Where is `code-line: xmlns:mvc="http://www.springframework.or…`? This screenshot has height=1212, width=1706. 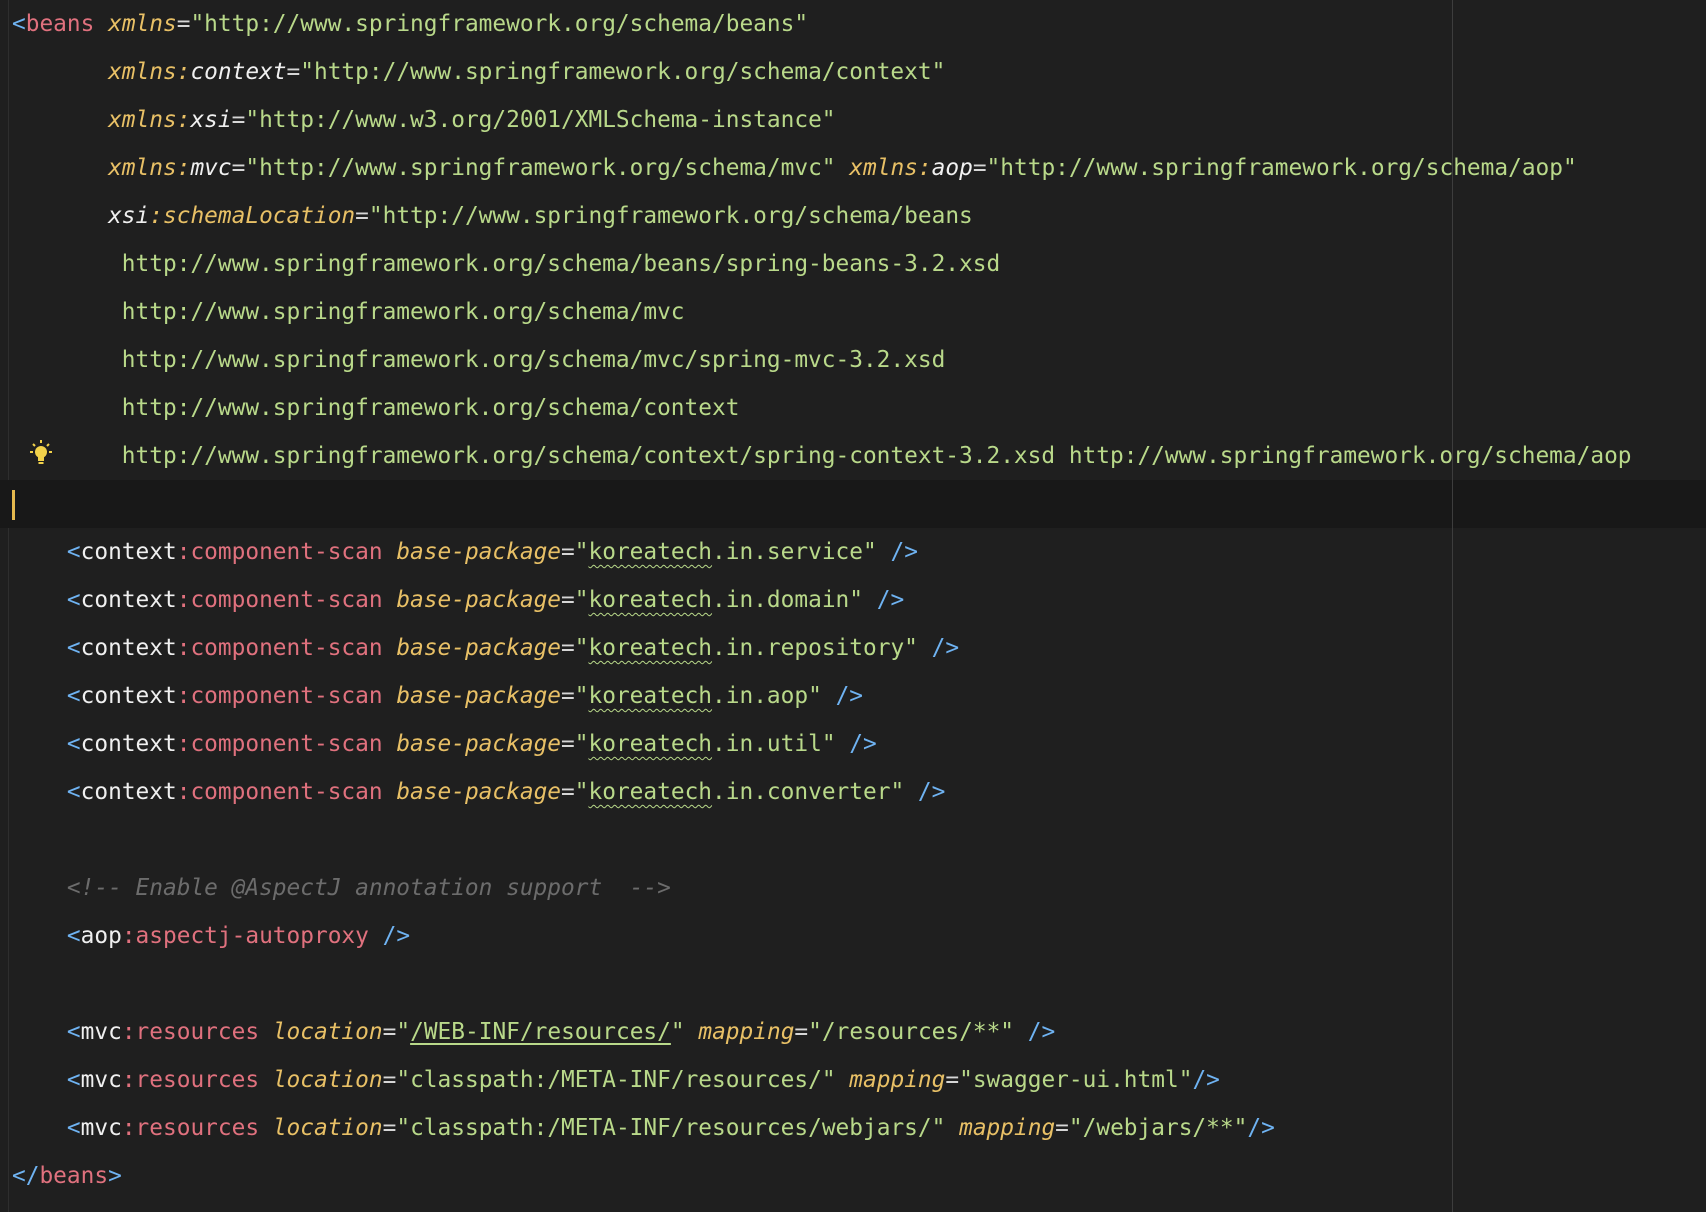 code-line: xmlns:mvc="http://www.springframework.or… is located at coordinates (859, 168).